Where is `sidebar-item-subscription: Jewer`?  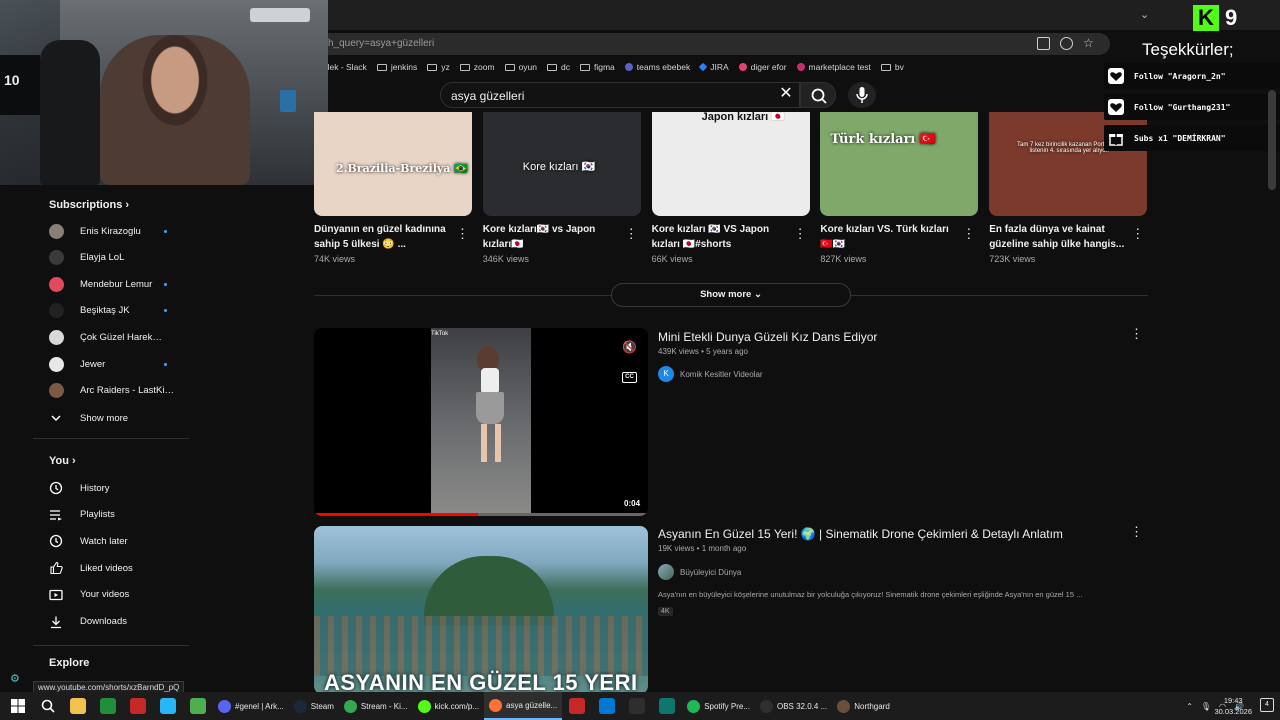
sidebar-item-subscription: Jewer is located at coordinates (119, 364).